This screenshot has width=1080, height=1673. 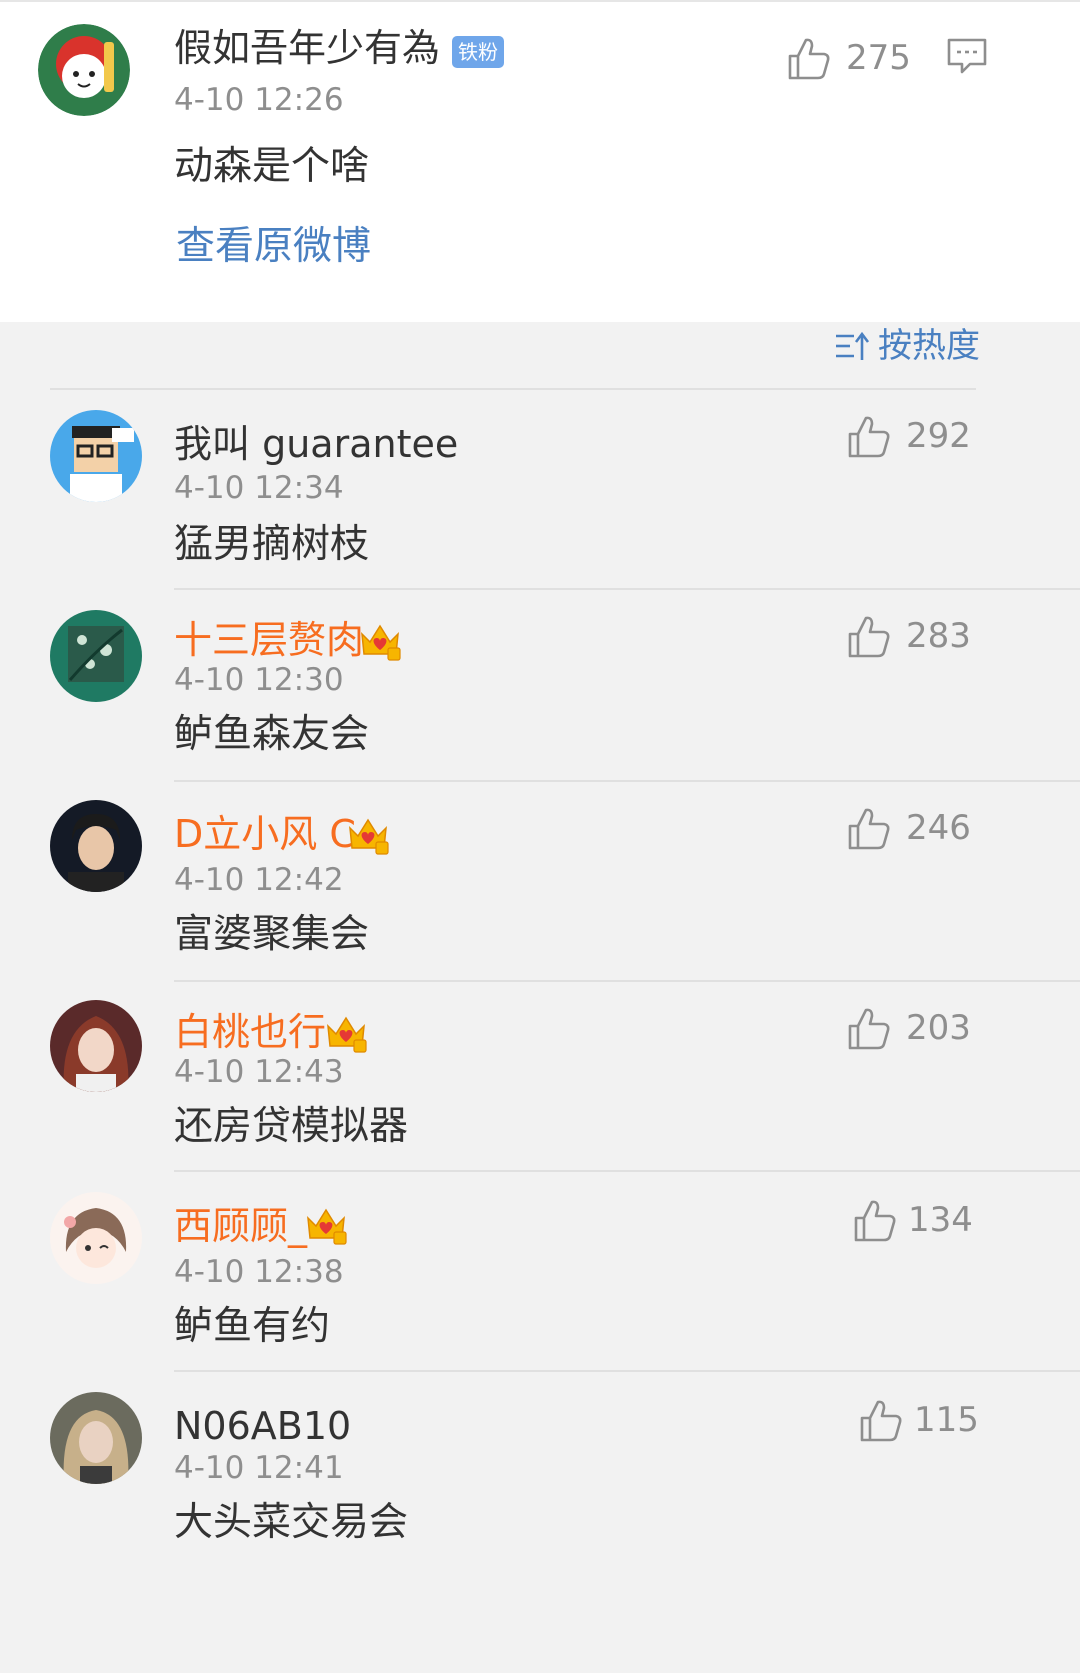 What do you see at coordinates (478, 52) in the screenshot?
I see `fan-badge: 铁粉` at bounding box center [478, 52].